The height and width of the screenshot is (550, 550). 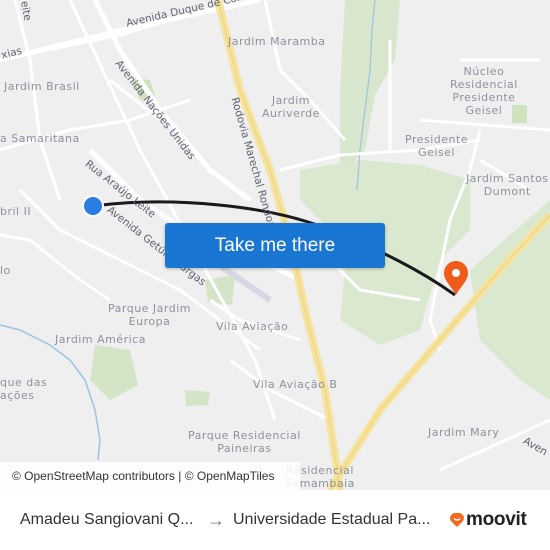 I want to click on neighborhood-label: a Samaritana, so click(x=40, y=138).